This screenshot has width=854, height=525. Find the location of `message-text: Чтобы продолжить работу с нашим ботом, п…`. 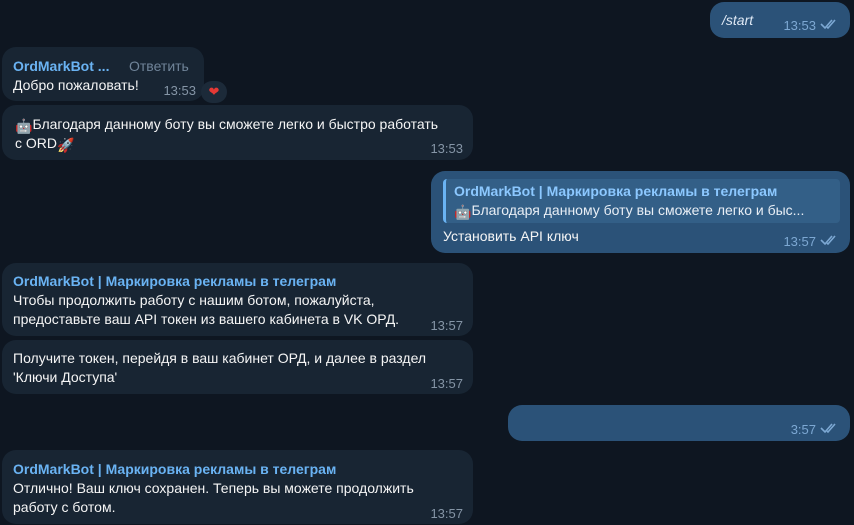

message-text: Чтобы продолжить работу с нашим ботом, п… is located at coordinates (194, 300).